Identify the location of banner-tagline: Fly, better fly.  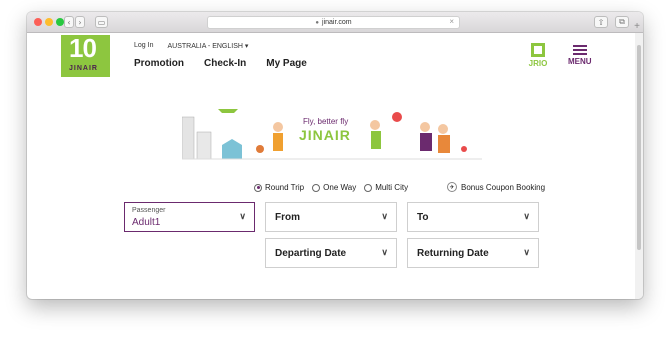
(326, 121).